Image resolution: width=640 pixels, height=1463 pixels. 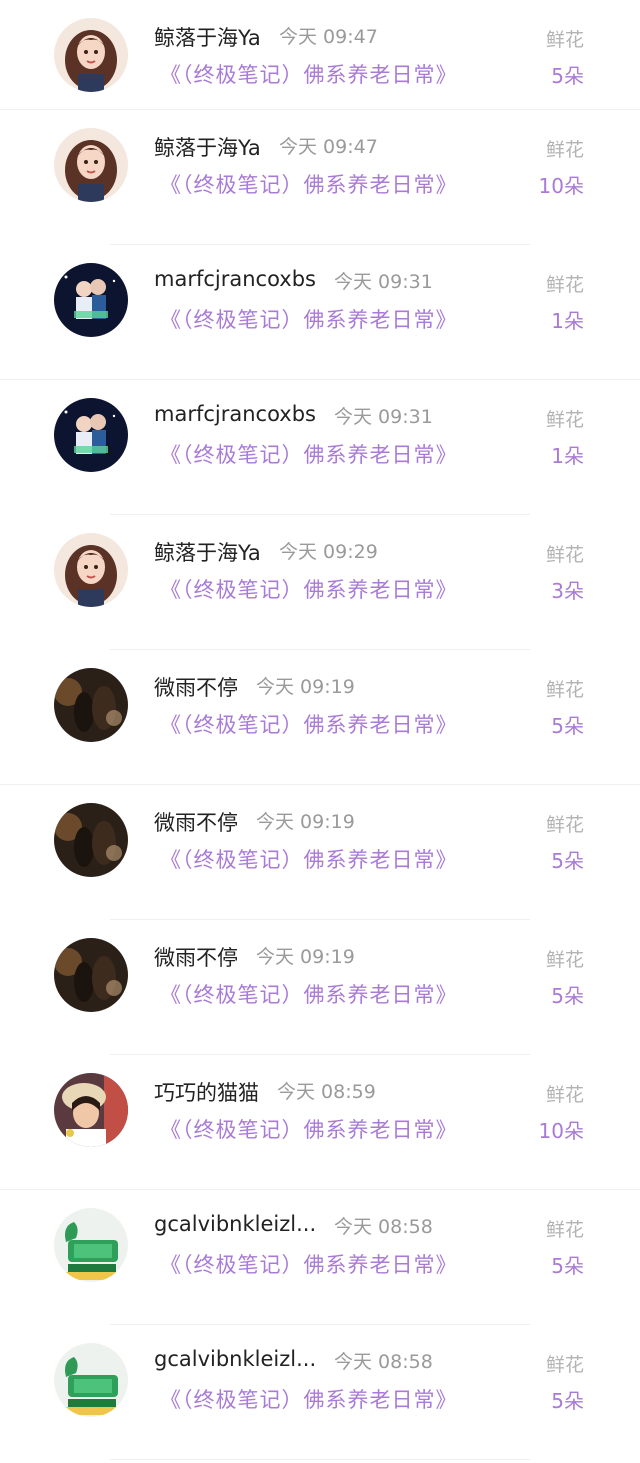 I want to click on gift-record-row: 巧巧的猫猫 今天 08:59 《（终极笔记）佛系养老日常》 鲜花 10朵, so click(x=320, y=1122).